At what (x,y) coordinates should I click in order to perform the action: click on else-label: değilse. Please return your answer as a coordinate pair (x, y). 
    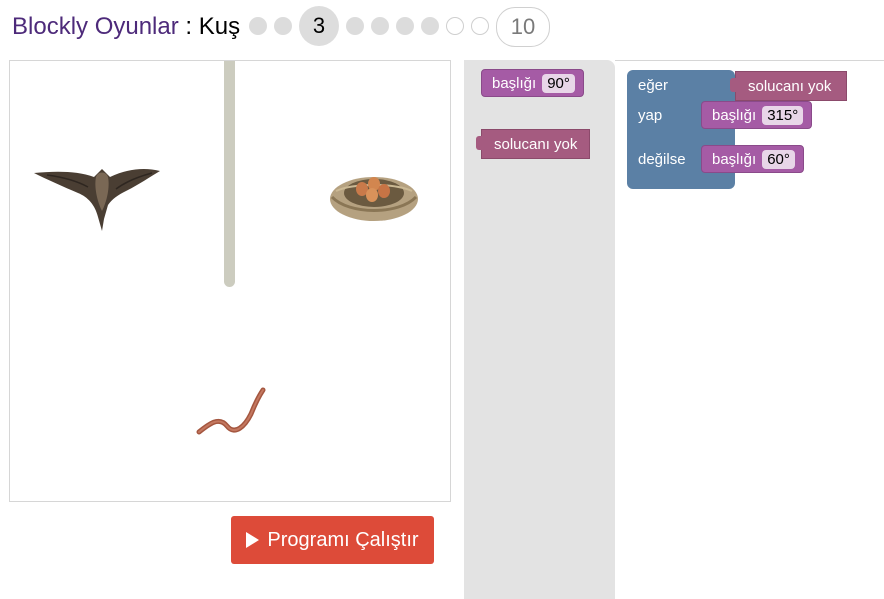
    Looking at the image, I should click on (662, 159).